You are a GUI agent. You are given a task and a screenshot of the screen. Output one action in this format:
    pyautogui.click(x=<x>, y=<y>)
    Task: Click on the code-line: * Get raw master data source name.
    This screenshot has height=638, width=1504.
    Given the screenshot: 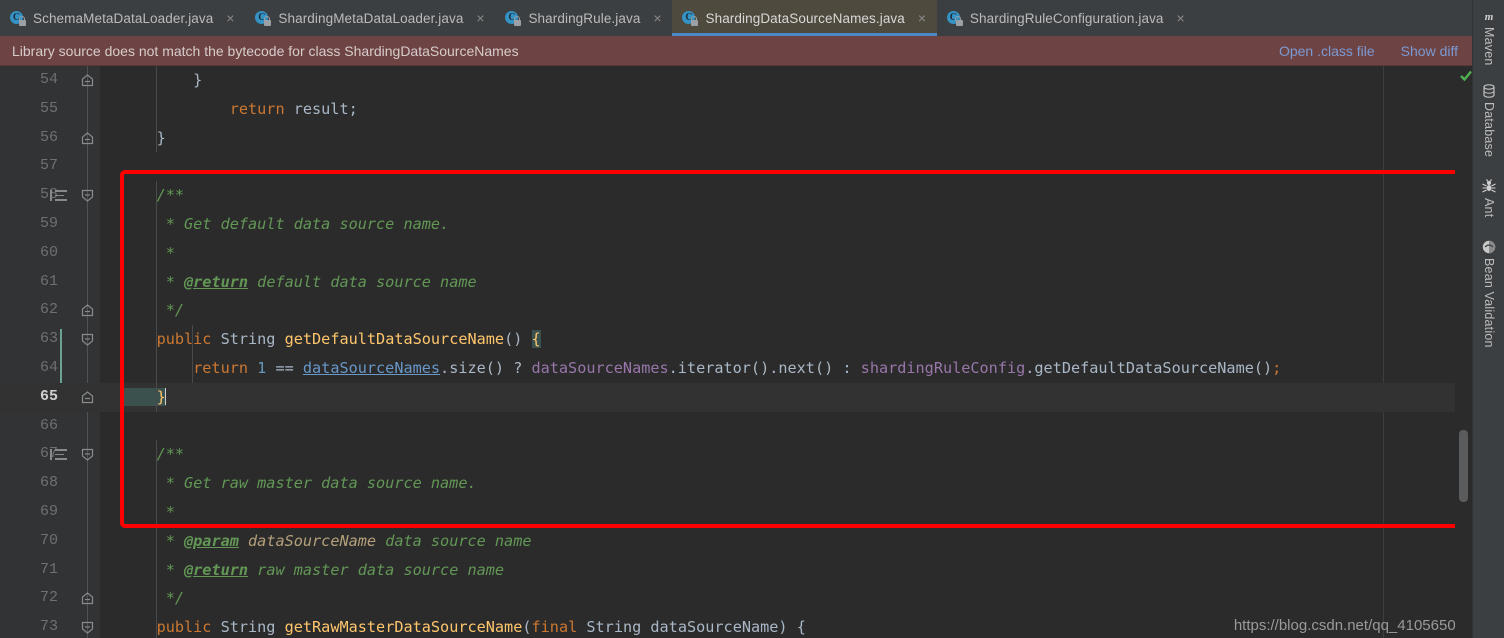 What is the action you would take?
    pyautogui.click(x=786, y=483)
    